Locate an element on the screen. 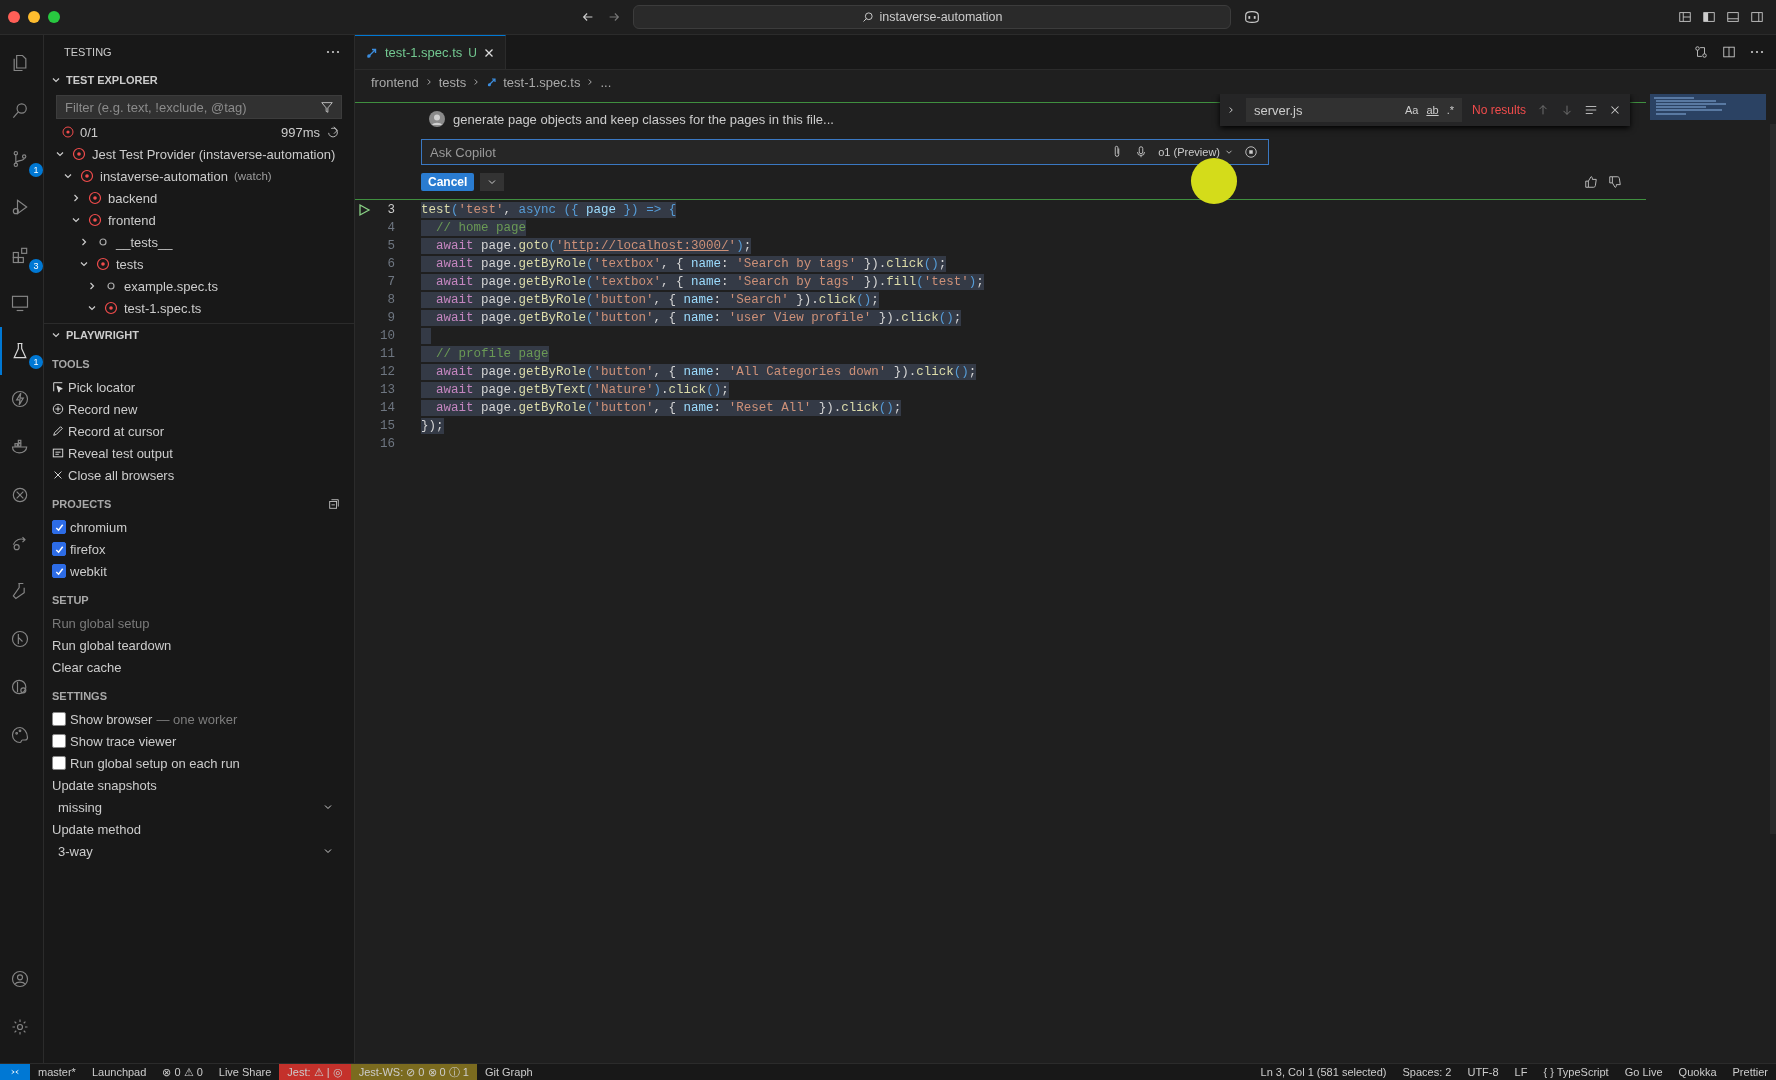 Image resolution: width=1776 pixels, height=1080 pixels. copilot-icon is located at coordinates (1252, 17).